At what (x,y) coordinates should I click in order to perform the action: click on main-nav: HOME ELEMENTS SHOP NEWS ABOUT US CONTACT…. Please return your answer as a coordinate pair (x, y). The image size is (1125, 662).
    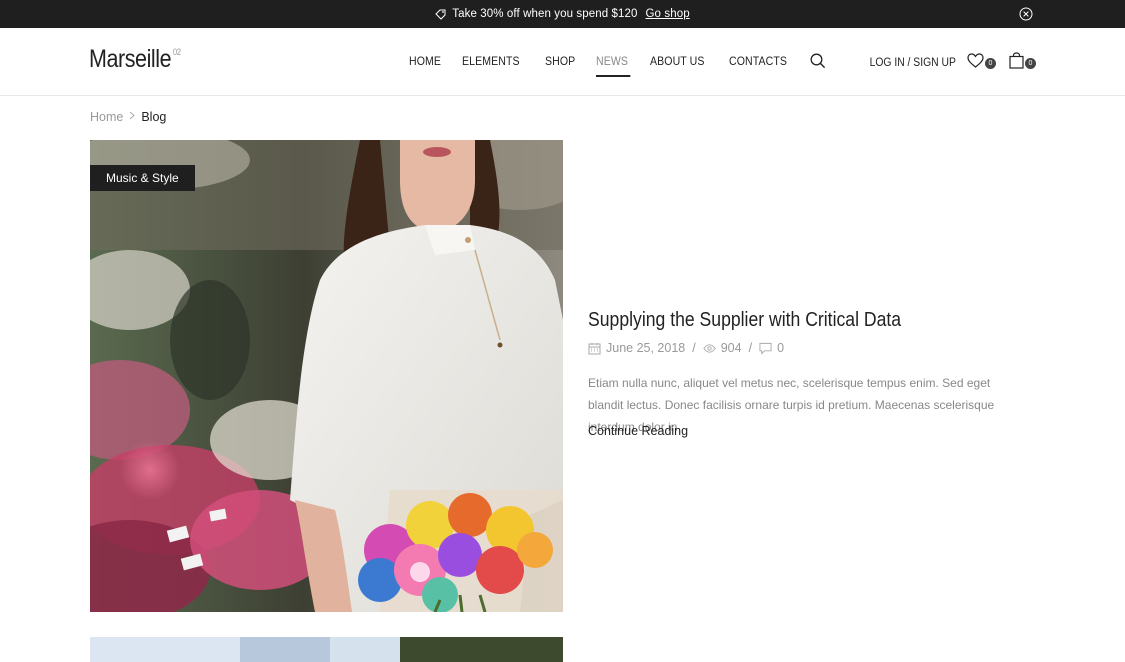
    Looking at the image, I should click on (617, 65).